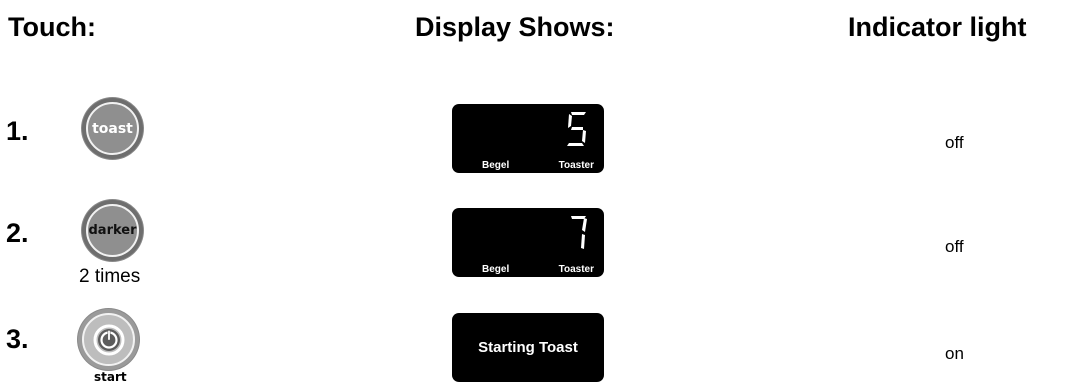 This screenshot has height=385, width=1067. Describe the element at coordinates (17, 131) in the screenshot. I see `step-1-number: 1.` at that location.